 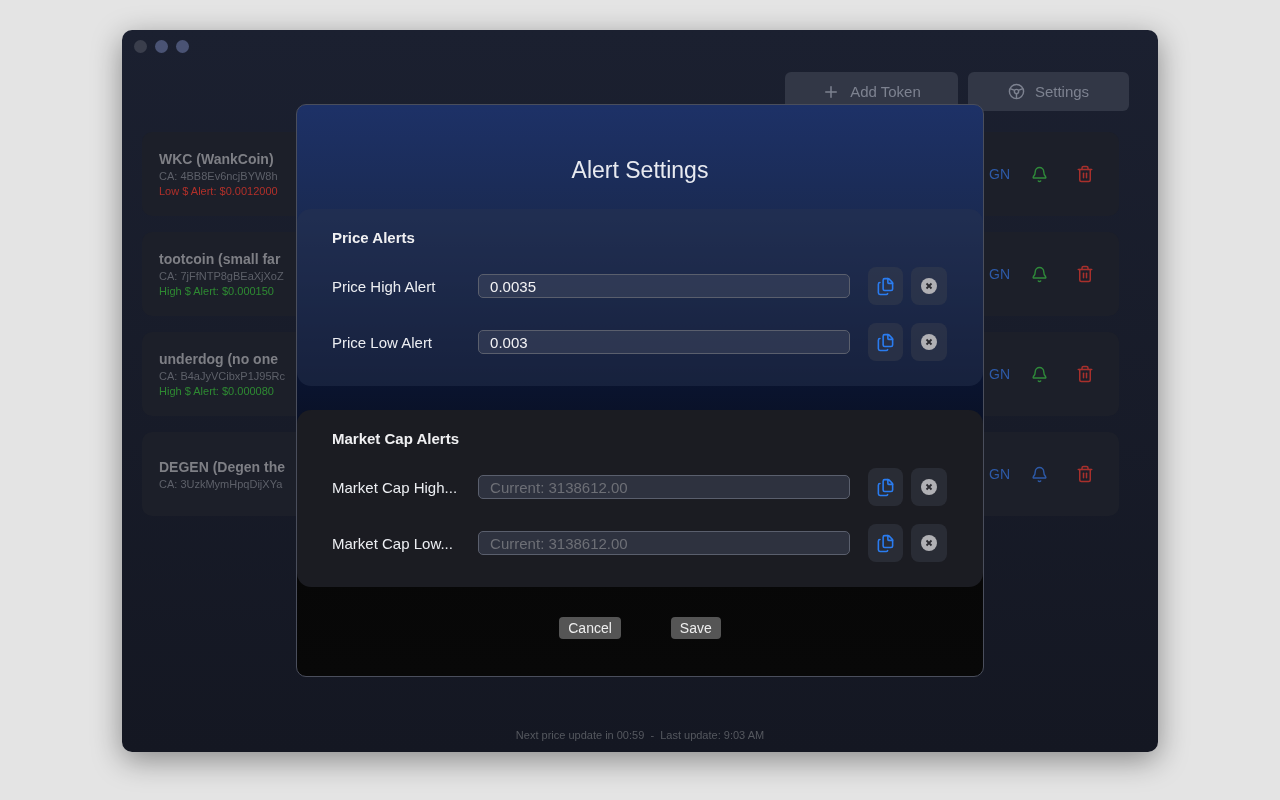 What do you see at coordinates (640, 170) in the screenshot?
I see `dialog-title: Alert Settings` at bounding box center [640, 170].